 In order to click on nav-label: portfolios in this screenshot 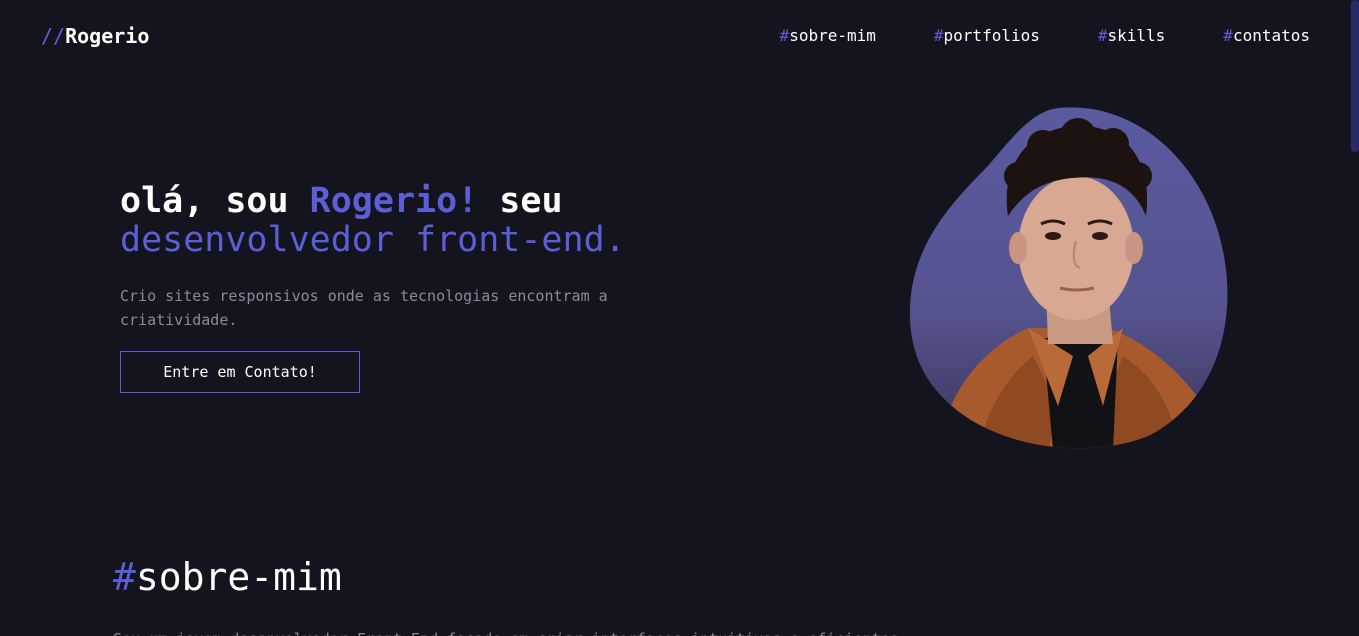, I will do `click(991, 35)`.